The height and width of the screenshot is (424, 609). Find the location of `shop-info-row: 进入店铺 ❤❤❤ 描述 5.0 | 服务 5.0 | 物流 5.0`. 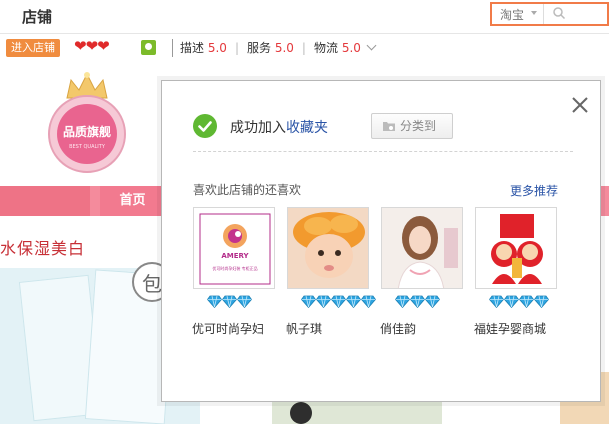

shop-info-row: 进入店铺 ❤❤❤ 描述 5.0 | 服务 5.0 | 物流 5.0 is located at coordinates (304, 49).